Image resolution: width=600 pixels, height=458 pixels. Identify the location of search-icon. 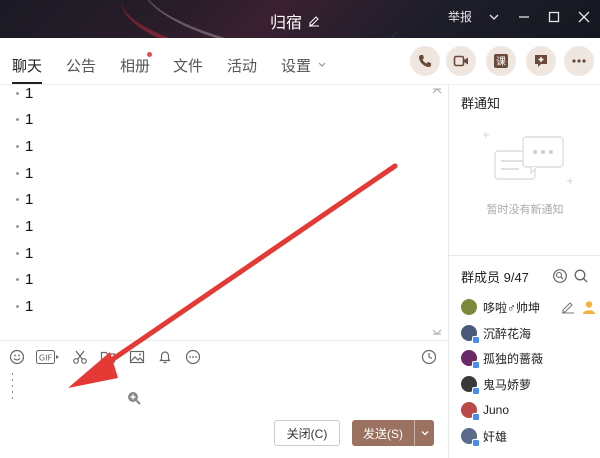
(581, 278).